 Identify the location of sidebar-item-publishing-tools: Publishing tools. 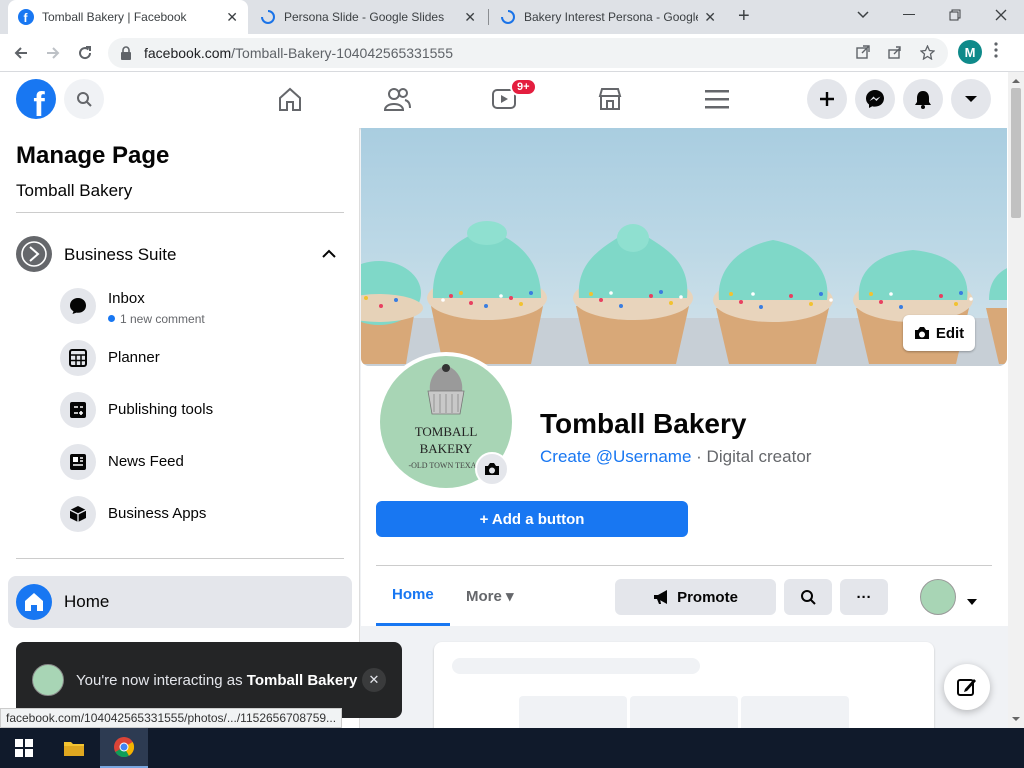
(202, 412).